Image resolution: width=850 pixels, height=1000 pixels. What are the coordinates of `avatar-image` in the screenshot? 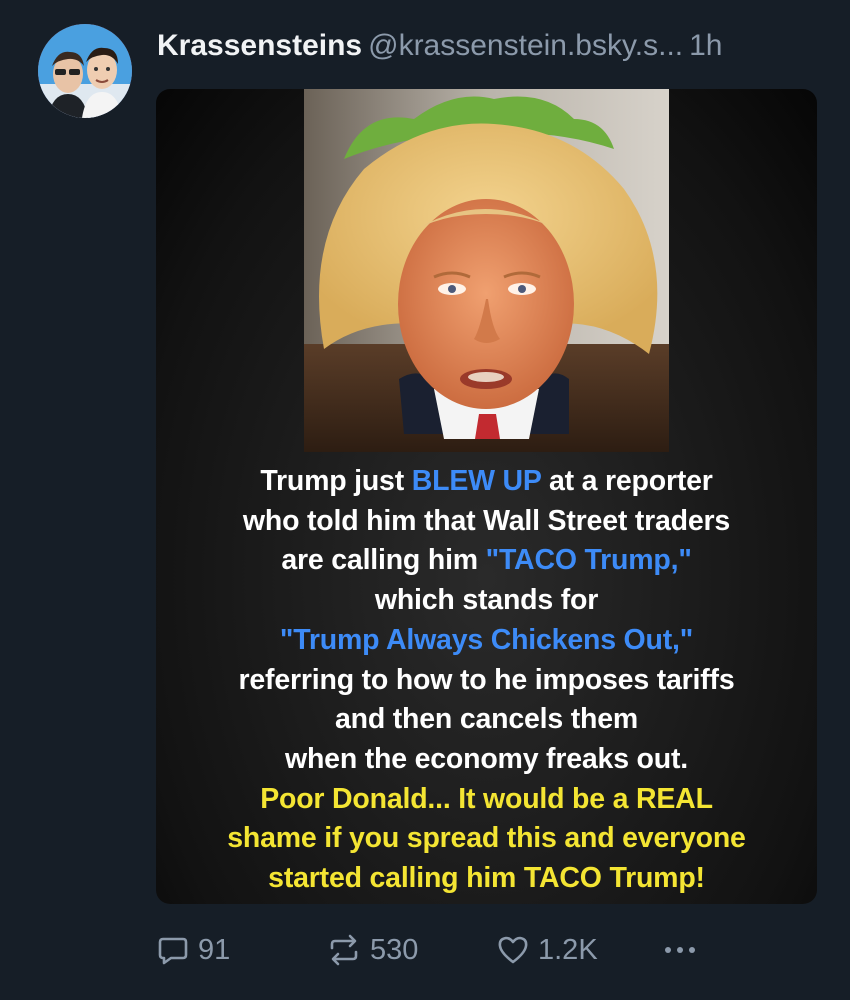 It's located at (85, 71).